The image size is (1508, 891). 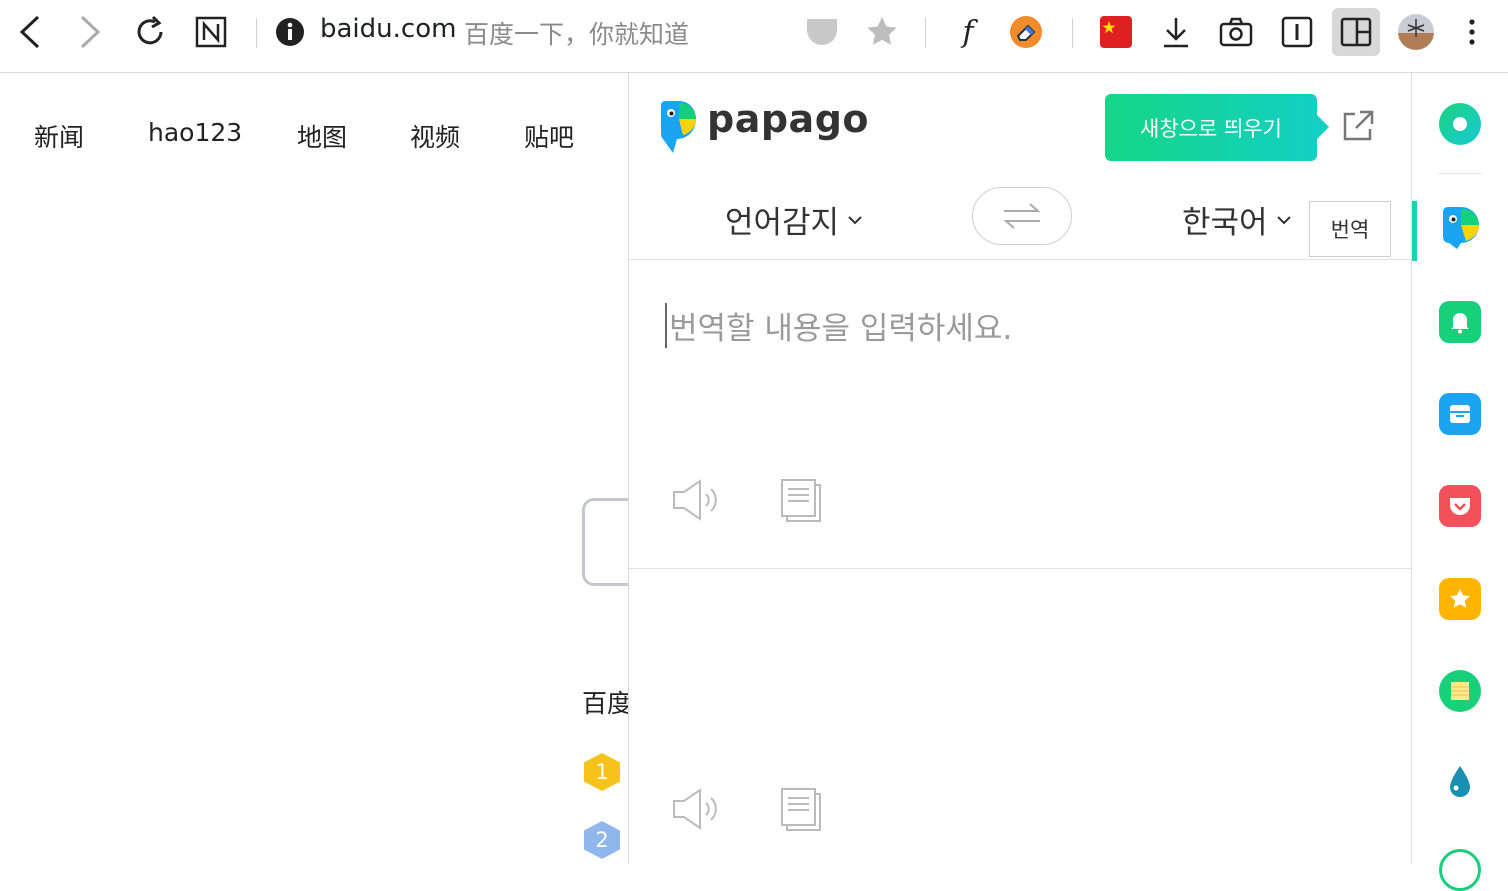 I want to click on swap-arrows-icon, so click(x=1022, y=216).